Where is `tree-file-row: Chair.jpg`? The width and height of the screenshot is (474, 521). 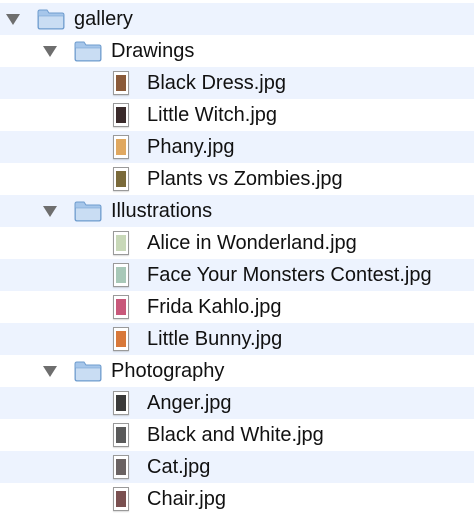
tree-file-row: Chair.jpg is located at coordinates (237, 499).